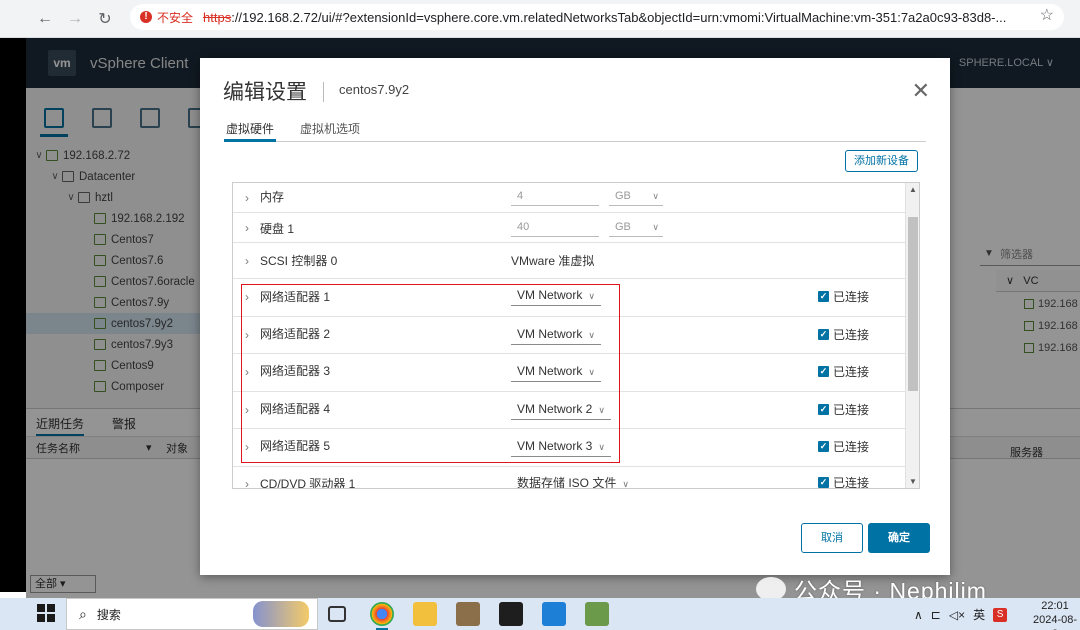 Image resolution: width=1080 pixels, height=630 pixels. What do you see at coordinates (1000, 614) in the screenshot?
I see `input-method-icon: S` at bounding box center [1000, 614].